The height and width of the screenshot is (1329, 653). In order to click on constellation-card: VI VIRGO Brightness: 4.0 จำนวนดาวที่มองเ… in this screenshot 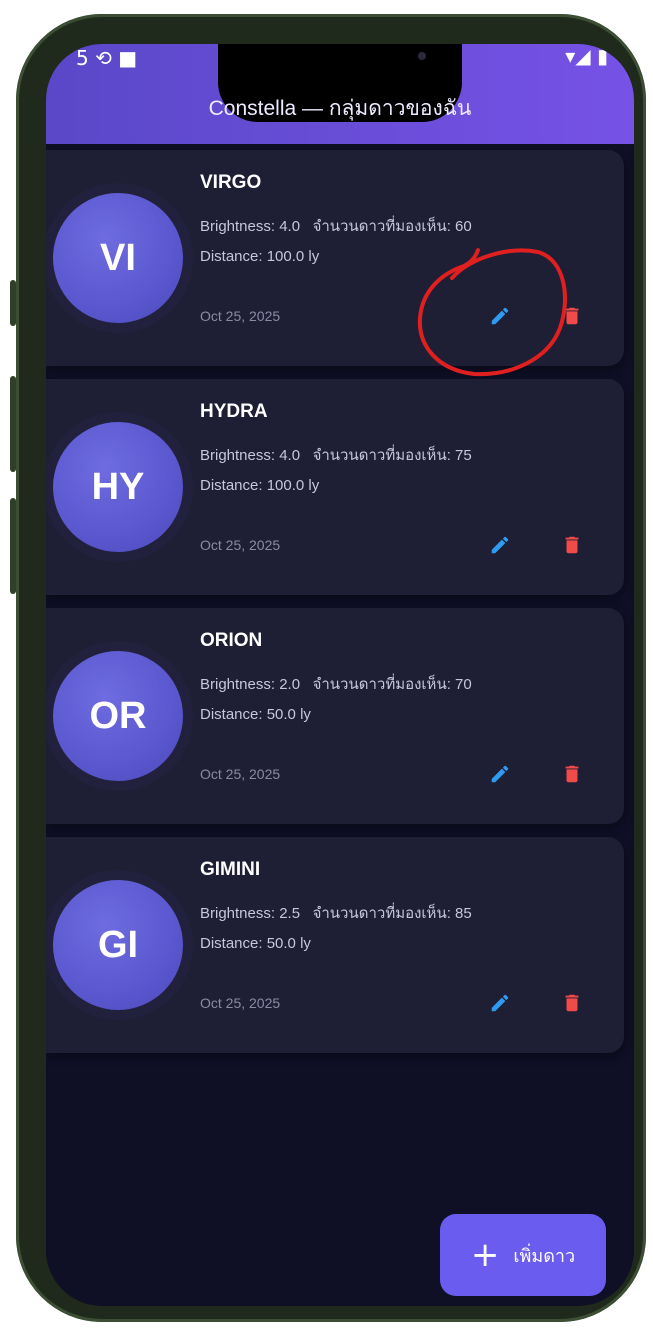, I will do `click(335, 258)`.